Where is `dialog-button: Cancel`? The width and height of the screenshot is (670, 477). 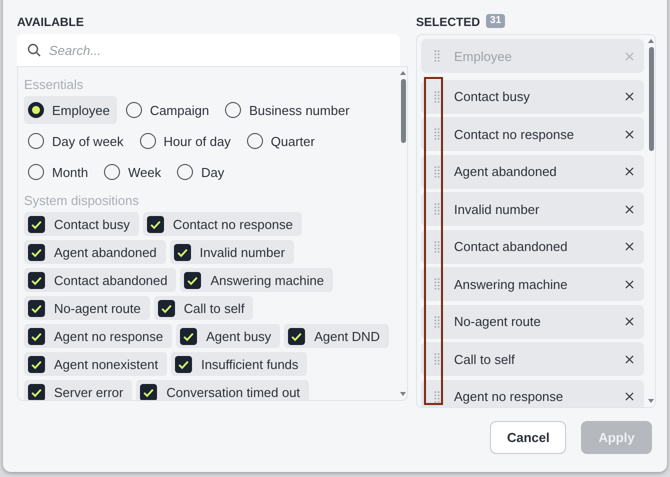
dialog-button: Cancel is located at coordinates (528, 437).